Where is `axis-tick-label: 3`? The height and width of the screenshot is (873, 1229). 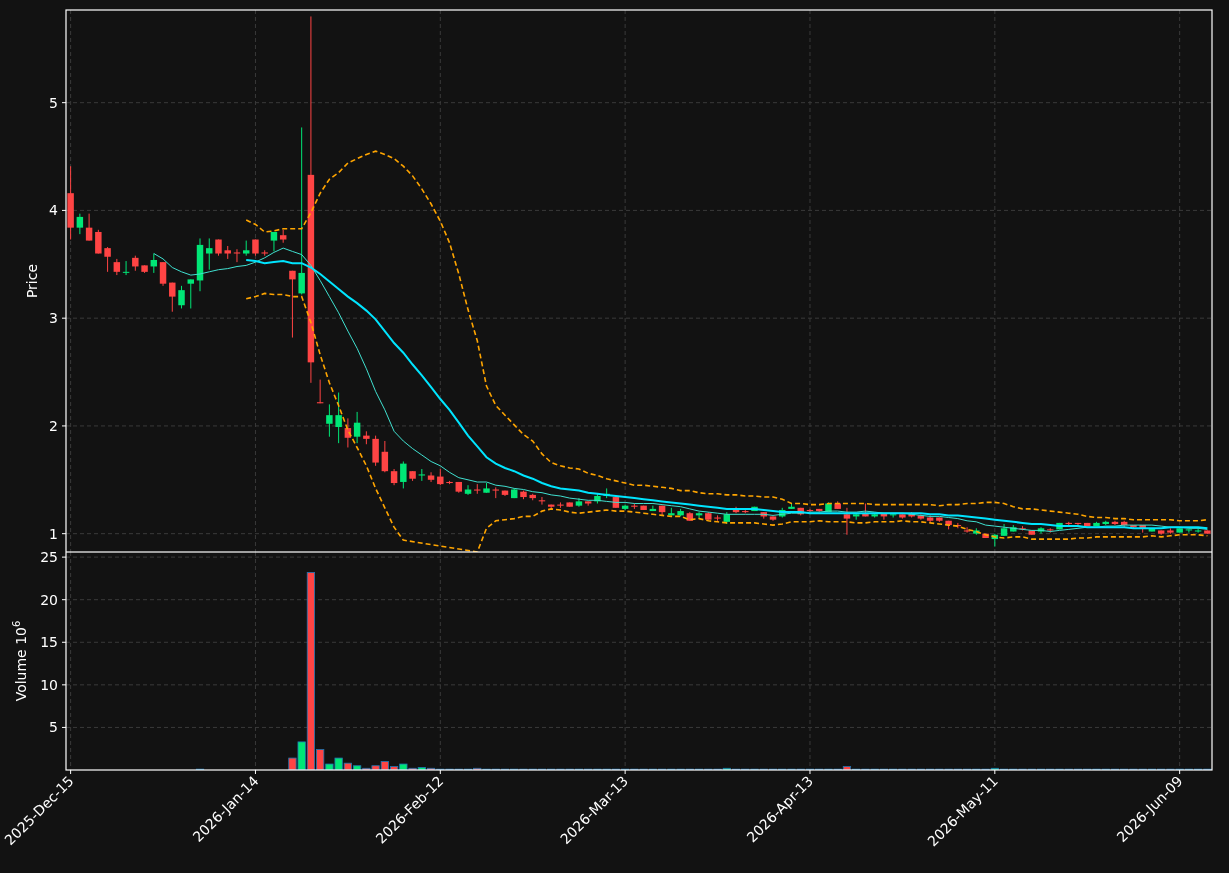 axis-tick-label: 3 is located at coordinates (53, 318).